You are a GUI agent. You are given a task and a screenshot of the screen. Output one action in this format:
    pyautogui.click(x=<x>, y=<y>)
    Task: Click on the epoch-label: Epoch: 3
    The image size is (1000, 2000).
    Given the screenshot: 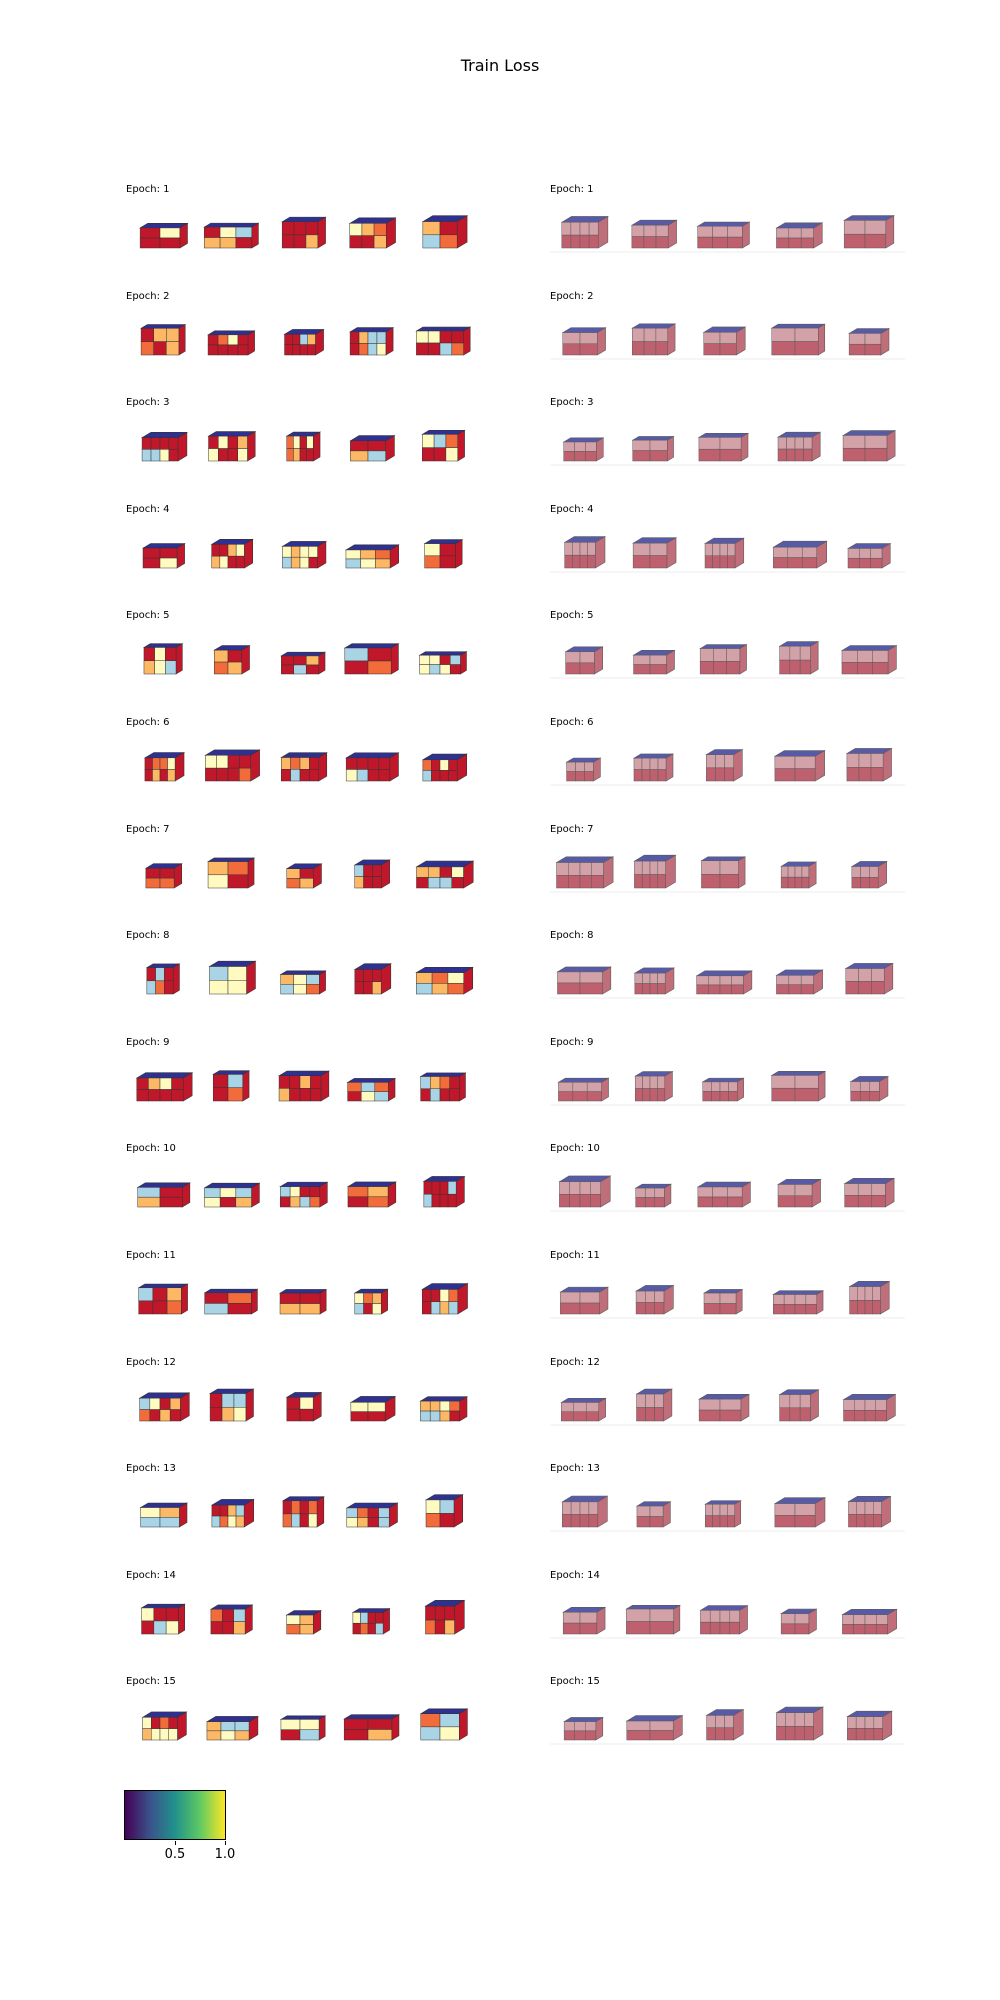 What is the action you would take?
    pyautogui.click(x=148, y=402)
    